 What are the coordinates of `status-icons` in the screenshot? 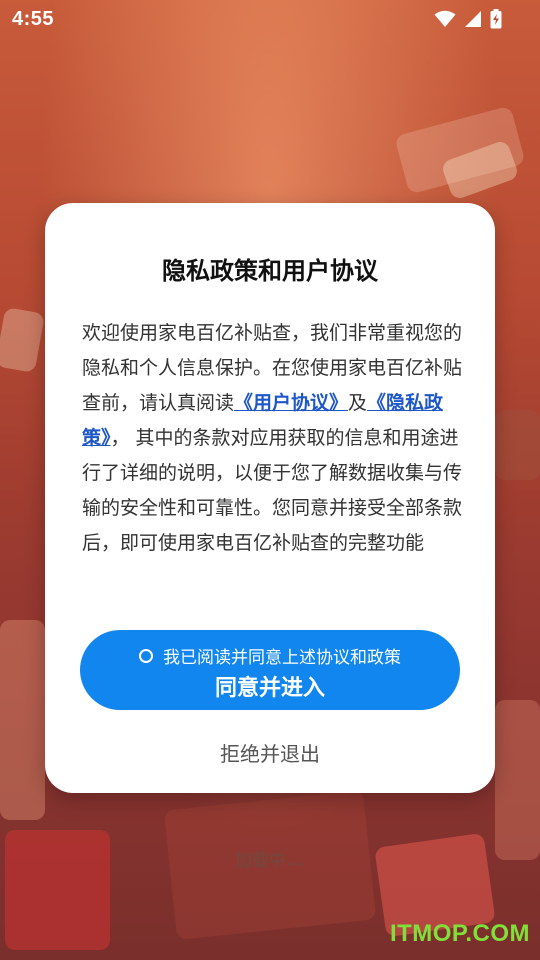 It's located at (468, 19).